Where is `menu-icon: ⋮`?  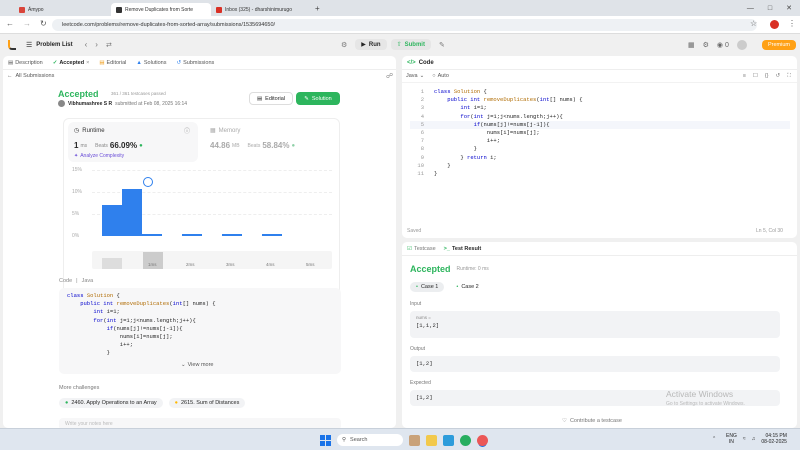 menu-icon: ⋮ is located at coordinates (792, 23).